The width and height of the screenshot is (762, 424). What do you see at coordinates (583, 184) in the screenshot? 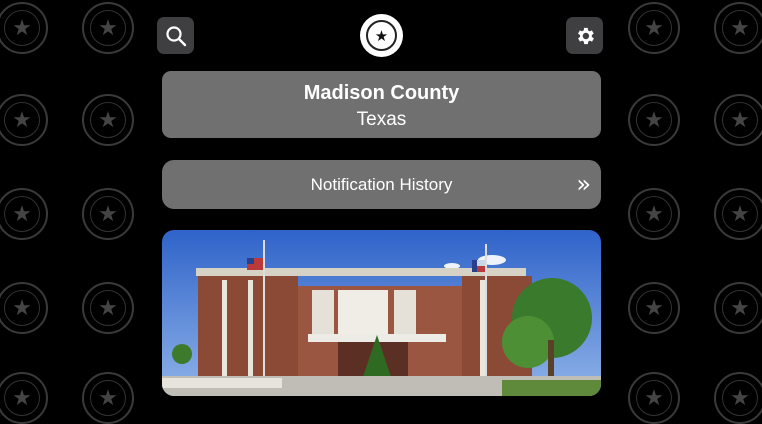
I see `chevron-right-icon: »` at bounding box center [583, 184].